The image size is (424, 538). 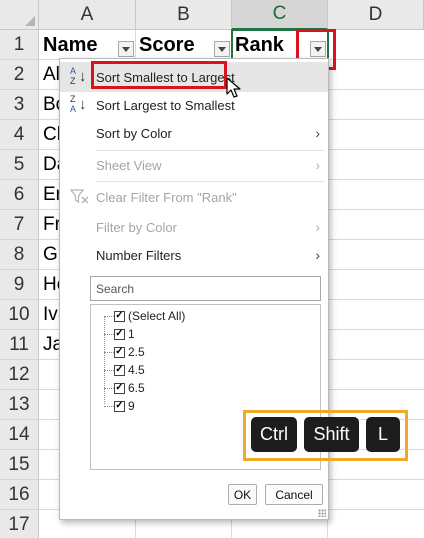 I want to click on sheet-view-item: Sheet View ›, so click(x=194, y=165).